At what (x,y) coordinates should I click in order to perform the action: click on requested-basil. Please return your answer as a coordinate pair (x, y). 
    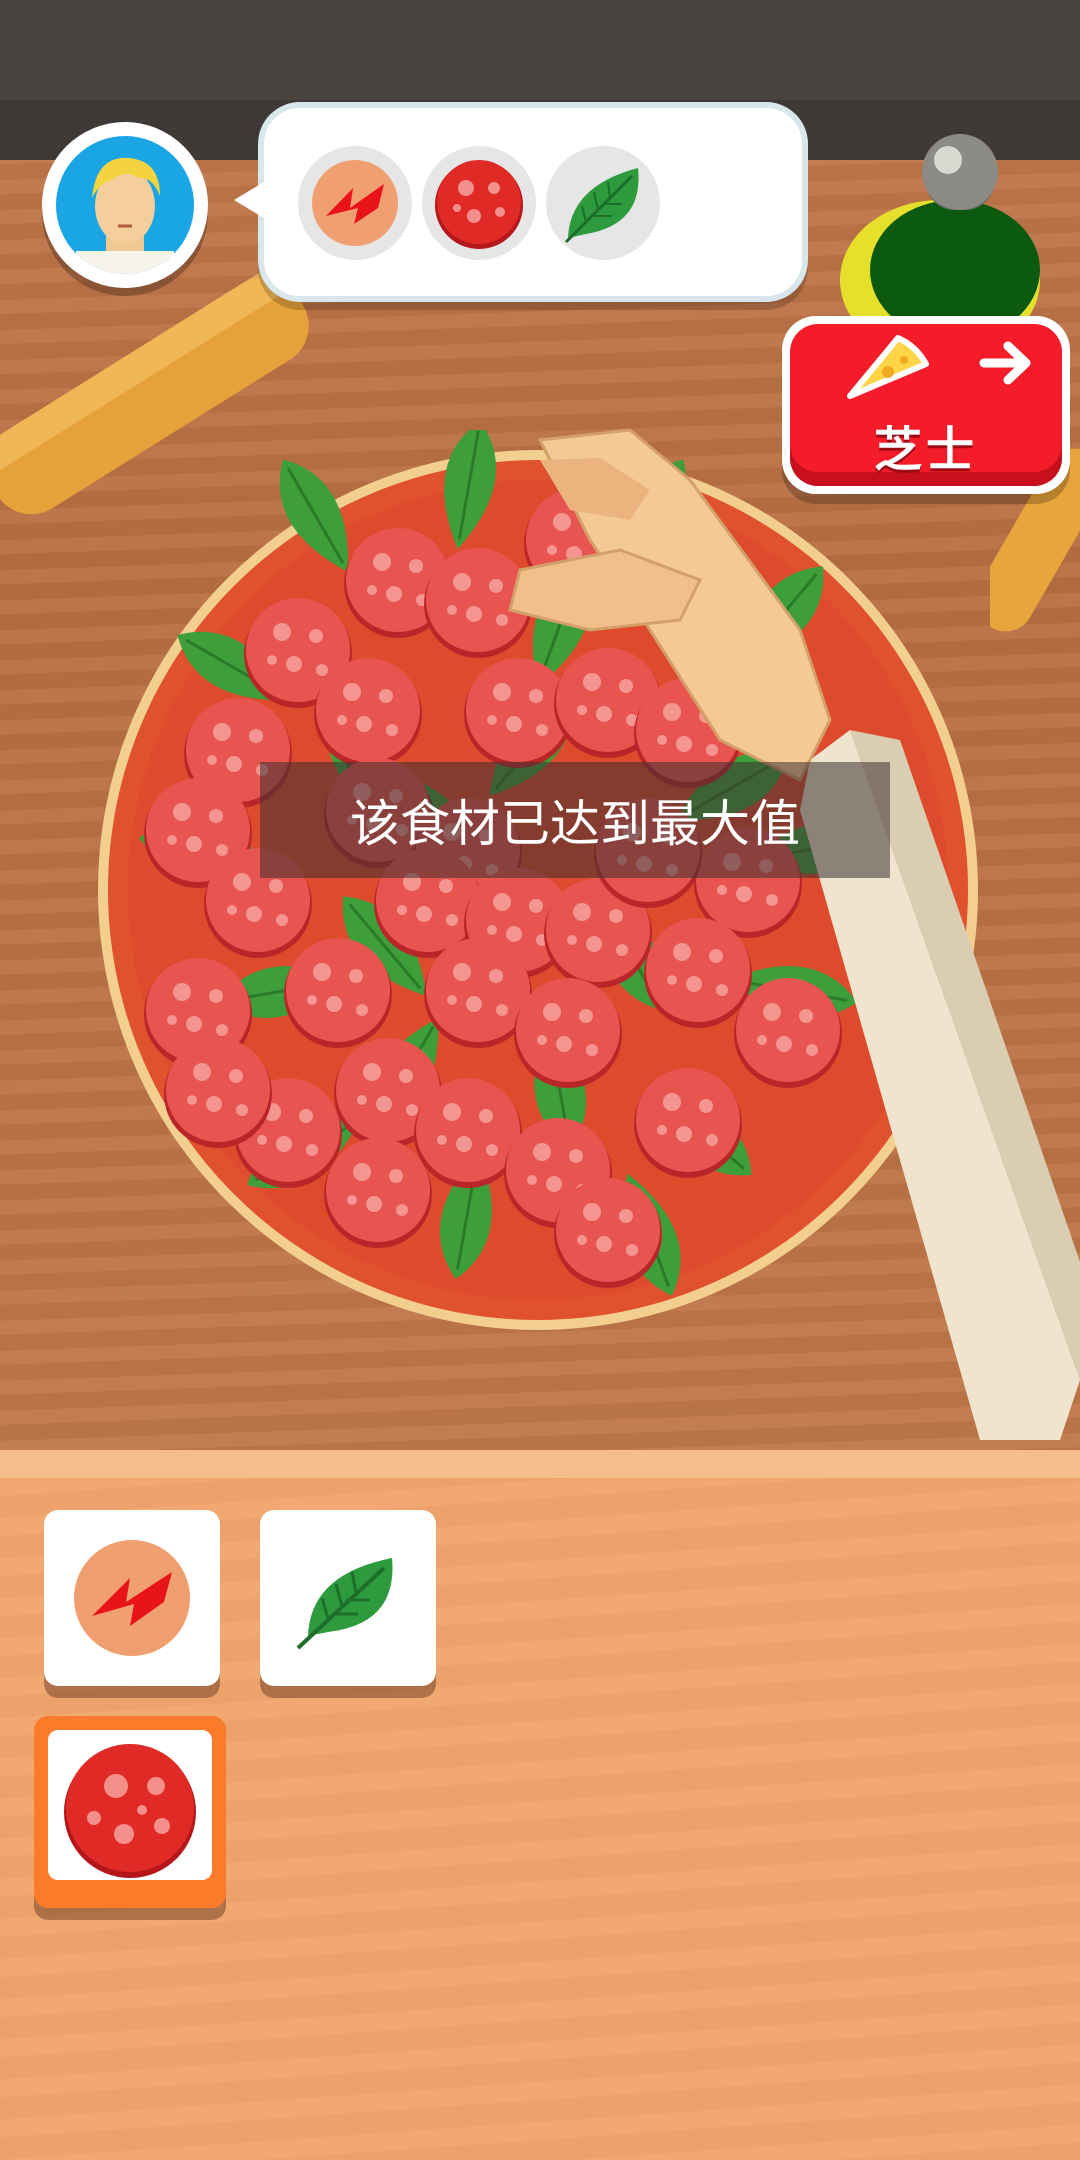
    Looking at the image, I should click on (603, 203).